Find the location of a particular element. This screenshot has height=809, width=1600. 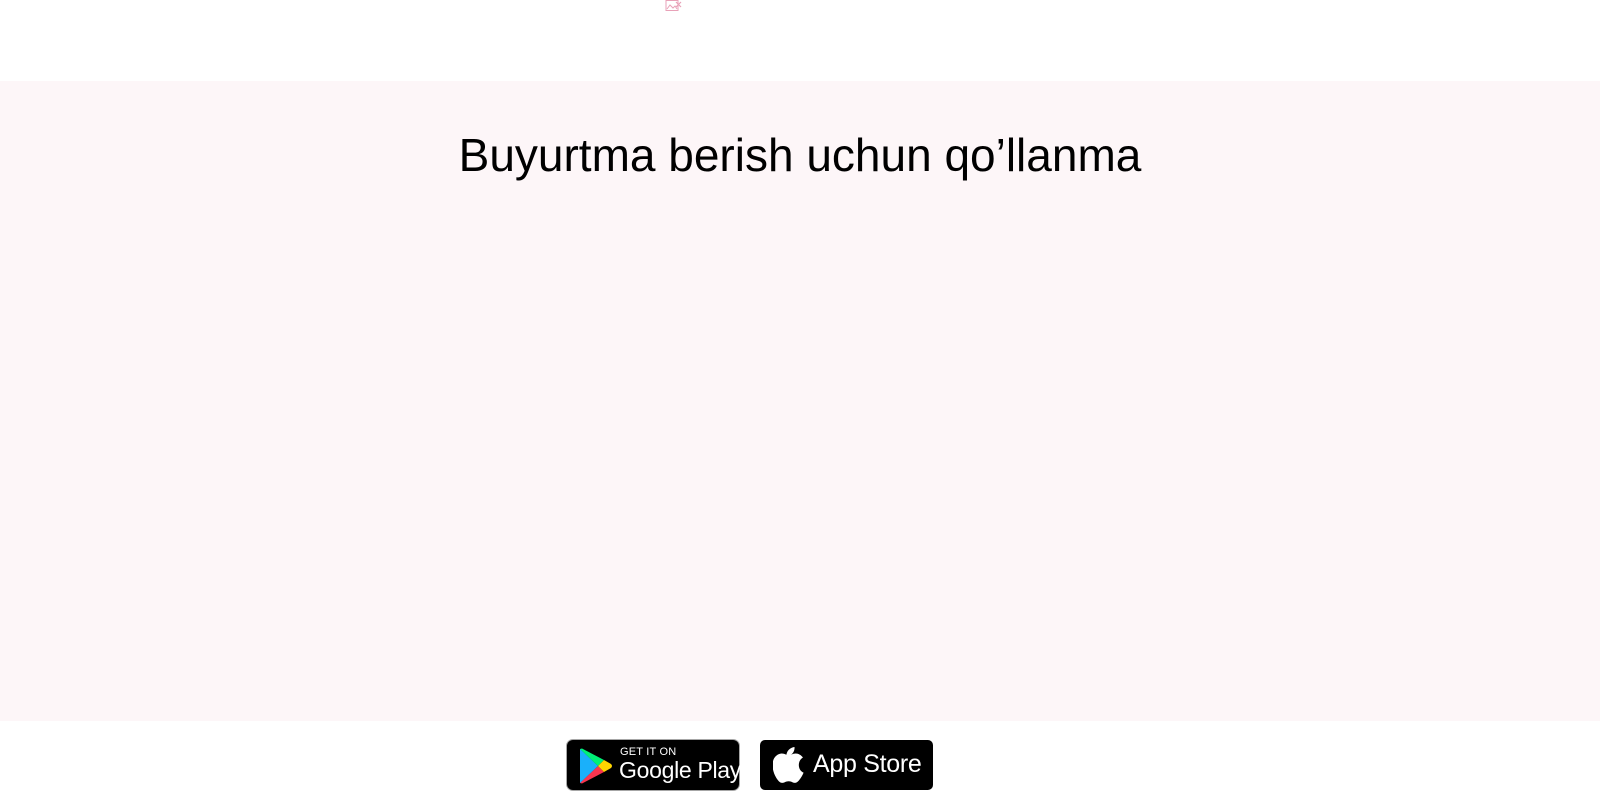

google-play-label: Google Play is located at coordinates (680, 770).